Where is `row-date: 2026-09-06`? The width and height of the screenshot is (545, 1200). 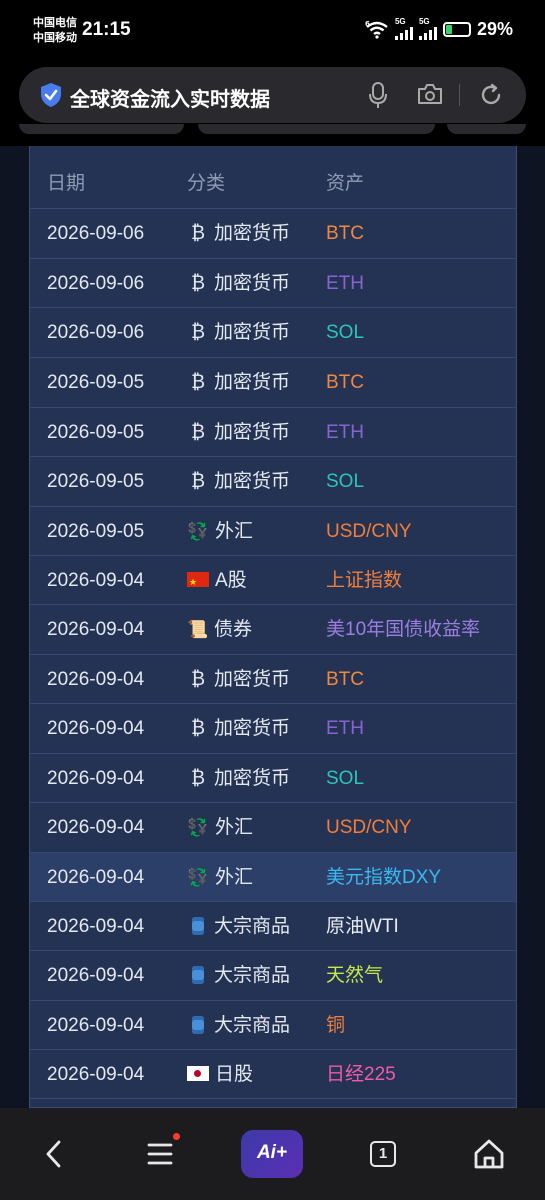 row-date: 2026-09-06 is located at coordinates (96, 283).